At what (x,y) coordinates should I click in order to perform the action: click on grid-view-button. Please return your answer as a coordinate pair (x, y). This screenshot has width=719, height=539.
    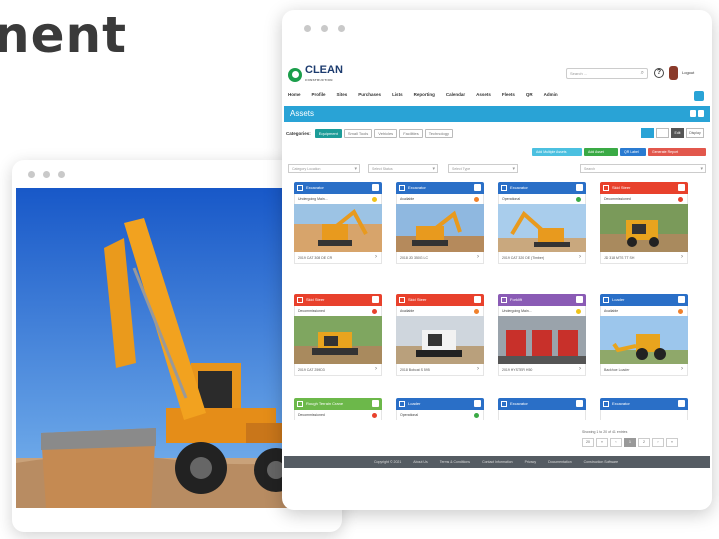
    Looking at the image, I should click on (647, 133).